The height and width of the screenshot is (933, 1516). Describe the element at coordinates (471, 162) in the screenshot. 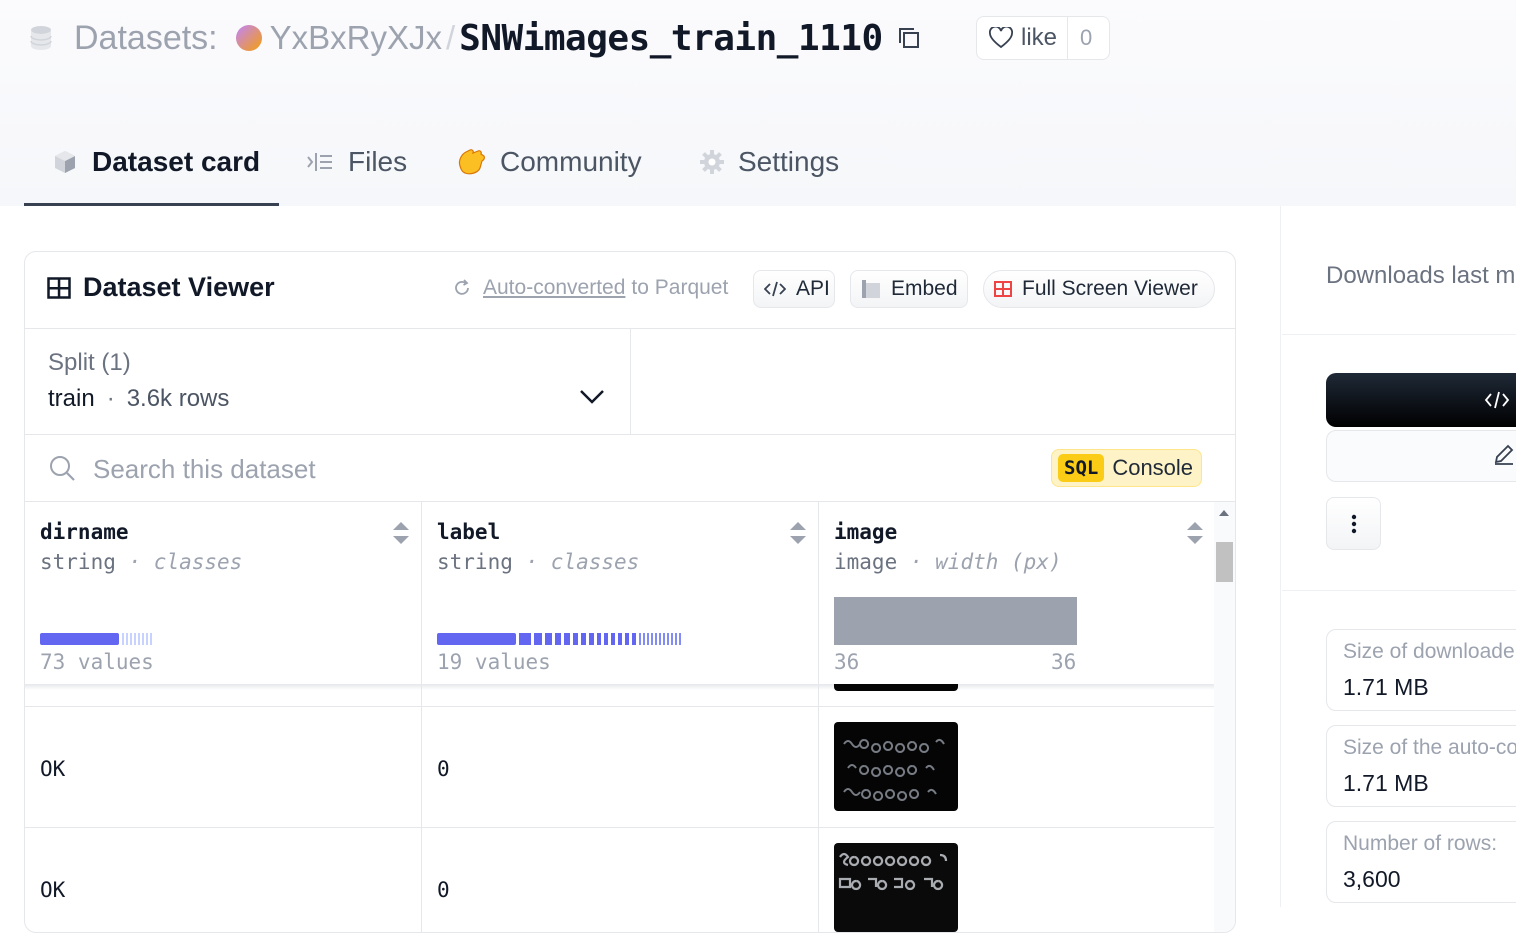

I see `clapping-hands-icon` at that location.